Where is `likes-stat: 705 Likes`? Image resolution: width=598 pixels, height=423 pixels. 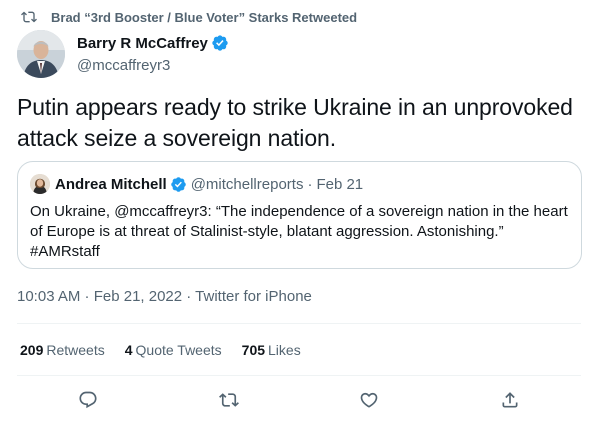 likes-stat: 705 Likes is located at coordinates (271, 350).